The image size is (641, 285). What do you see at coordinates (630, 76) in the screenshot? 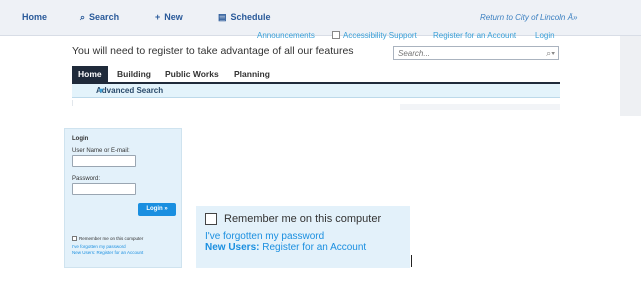
I see `scrollbar` at bounding box center [630, 76].